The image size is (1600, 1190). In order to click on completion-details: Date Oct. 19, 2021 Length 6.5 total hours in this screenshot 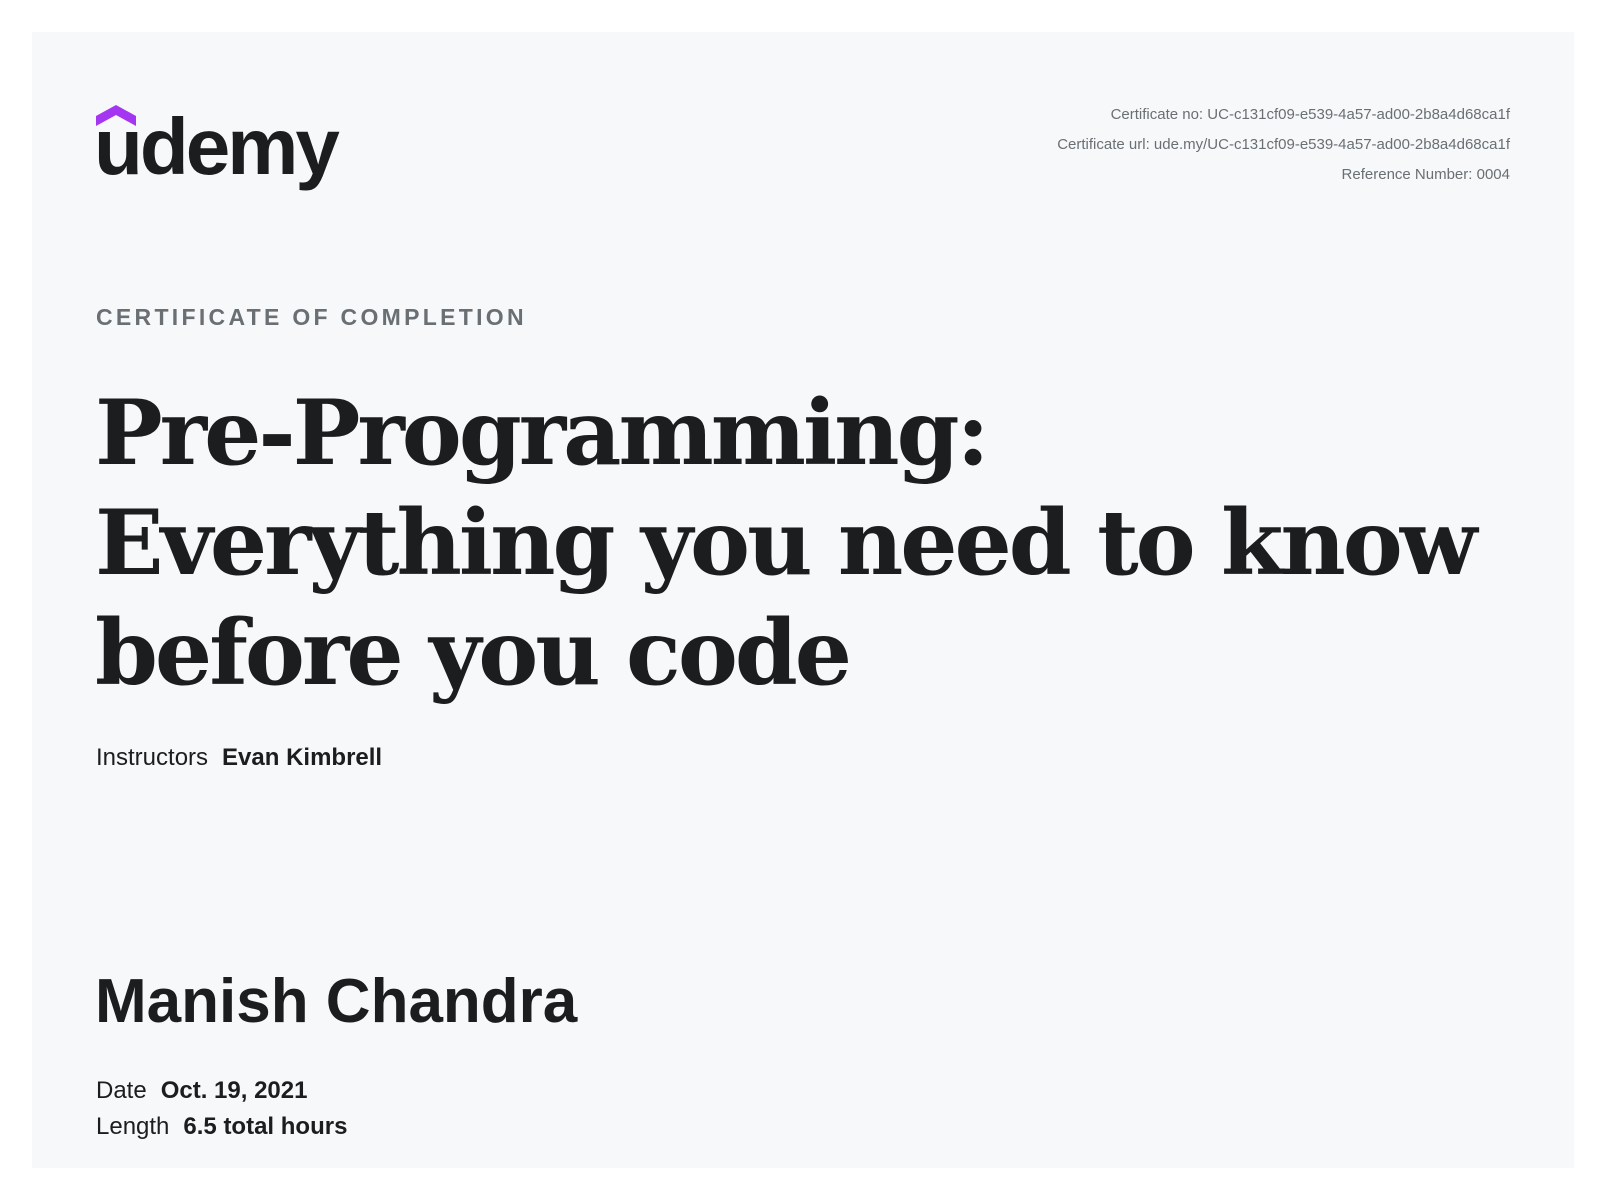, I will do `click(221, 1109)`.